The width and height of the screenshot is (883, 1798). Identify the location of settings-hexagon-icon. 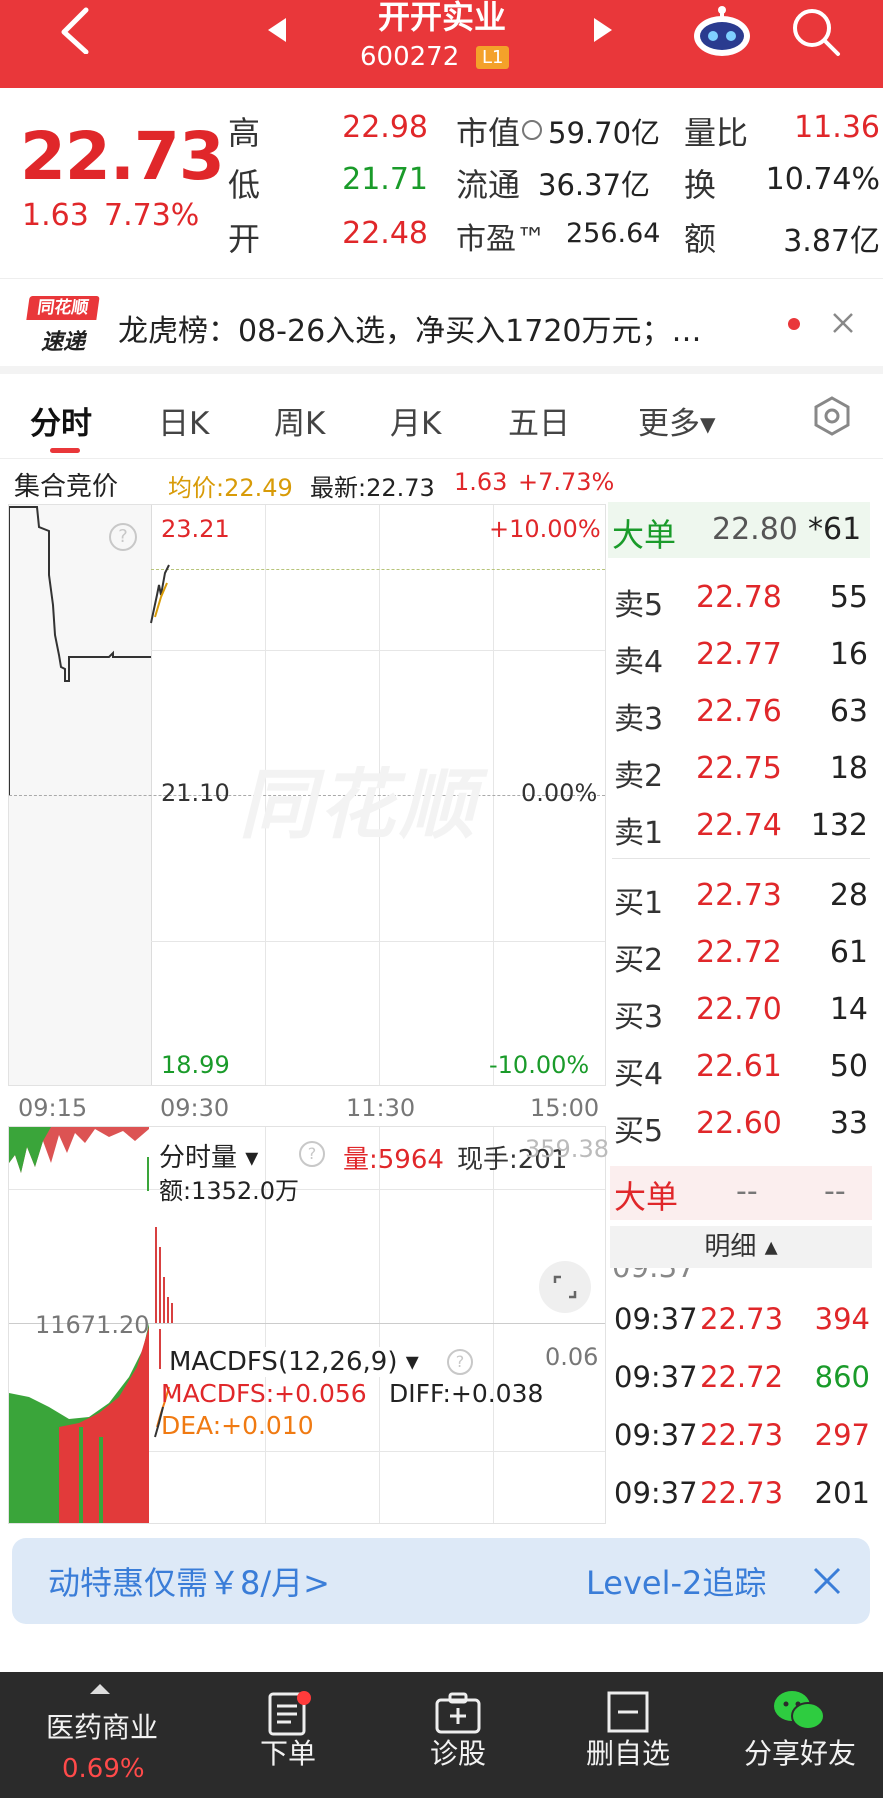
(832, 416).